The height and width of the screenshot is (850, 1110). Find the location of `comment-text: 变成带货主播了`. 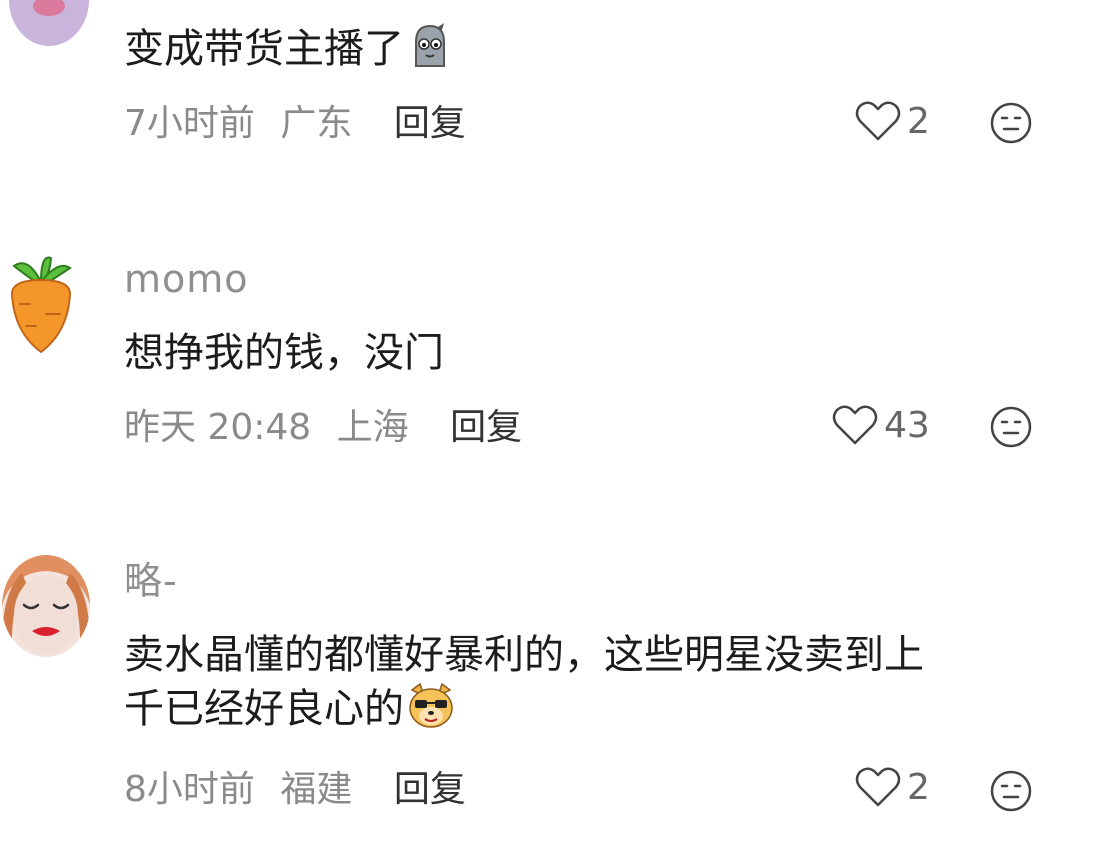

comment-text: 变成带货主播了 is located at coordinates (584, 53).